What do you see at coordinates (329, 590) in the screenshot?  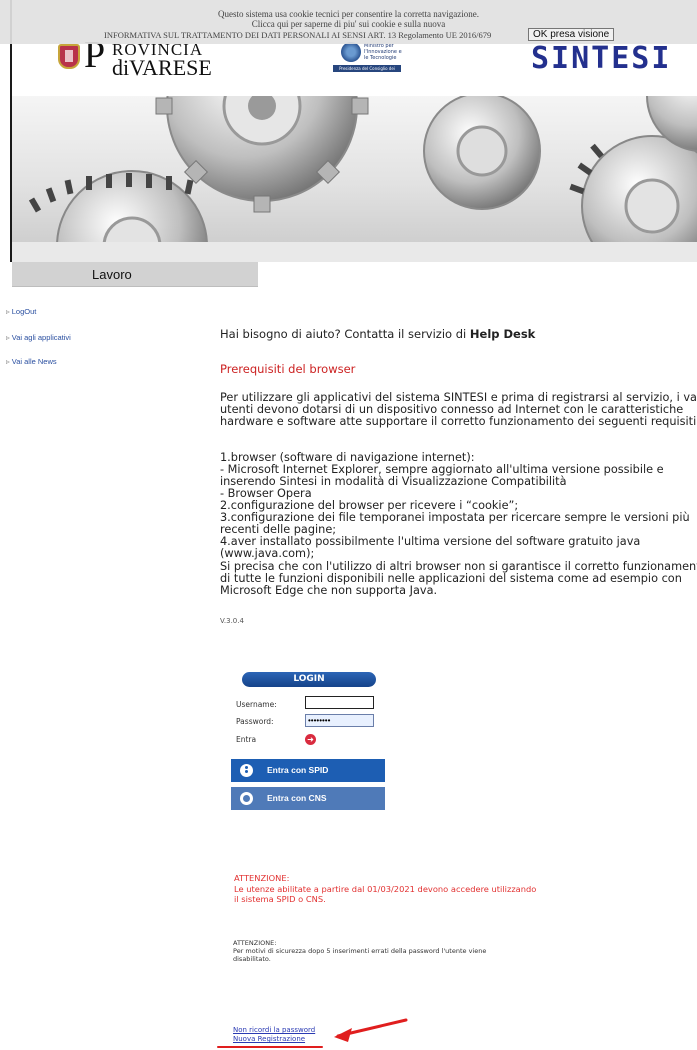 I see `note-line: Microsoft Edge che non supporta Java.` at bounding box center [329, 590].